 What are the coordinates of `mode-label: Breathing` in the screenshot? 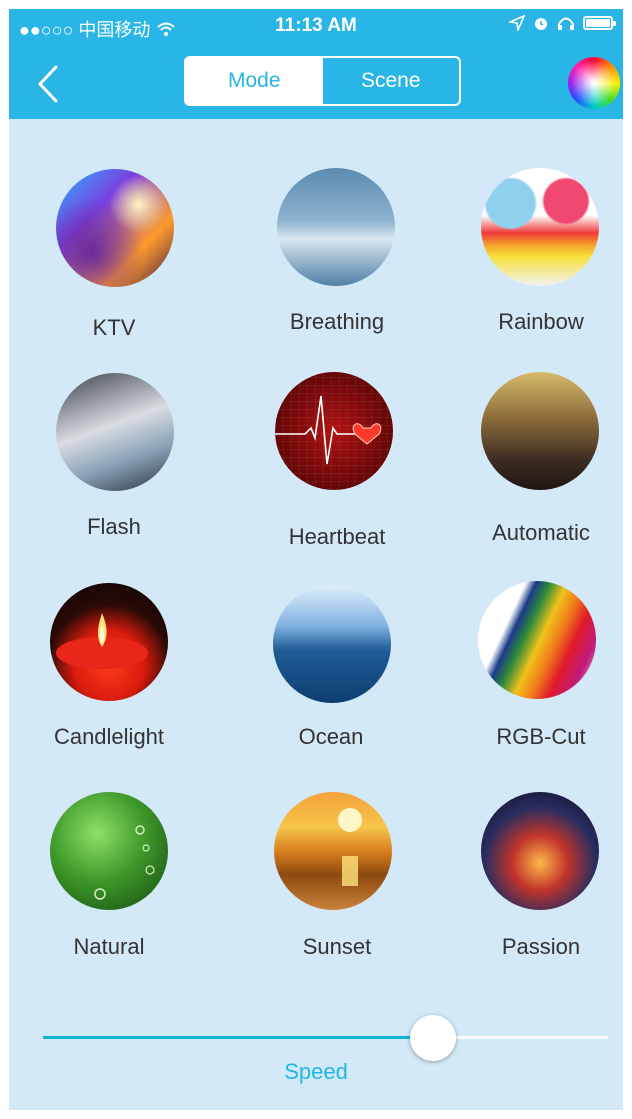 It's located at (337, 321).